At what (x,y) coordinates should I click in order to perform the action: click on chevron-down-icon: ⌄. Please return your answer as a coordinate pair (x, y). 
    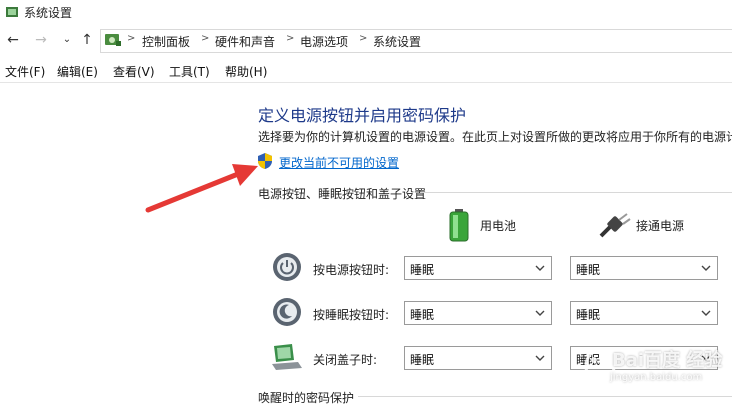
    Looking at the image, I should click on (67, 39).